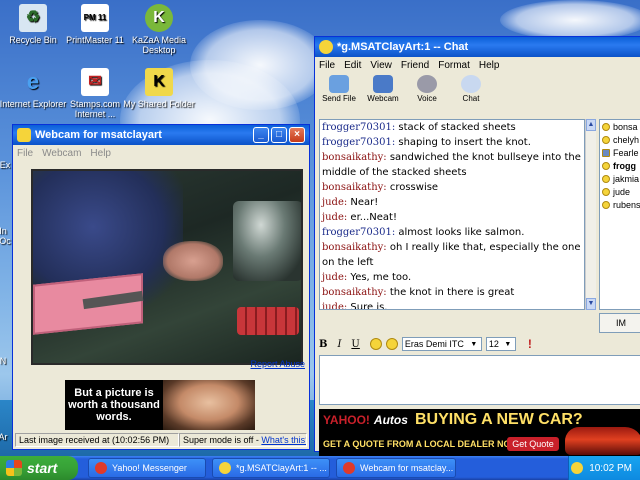 The width and height of the screenshot is (640, 480). Describe the element at coordinates (620, 126) in the screenshot. I see `user-list-item: bonsa` at that location.